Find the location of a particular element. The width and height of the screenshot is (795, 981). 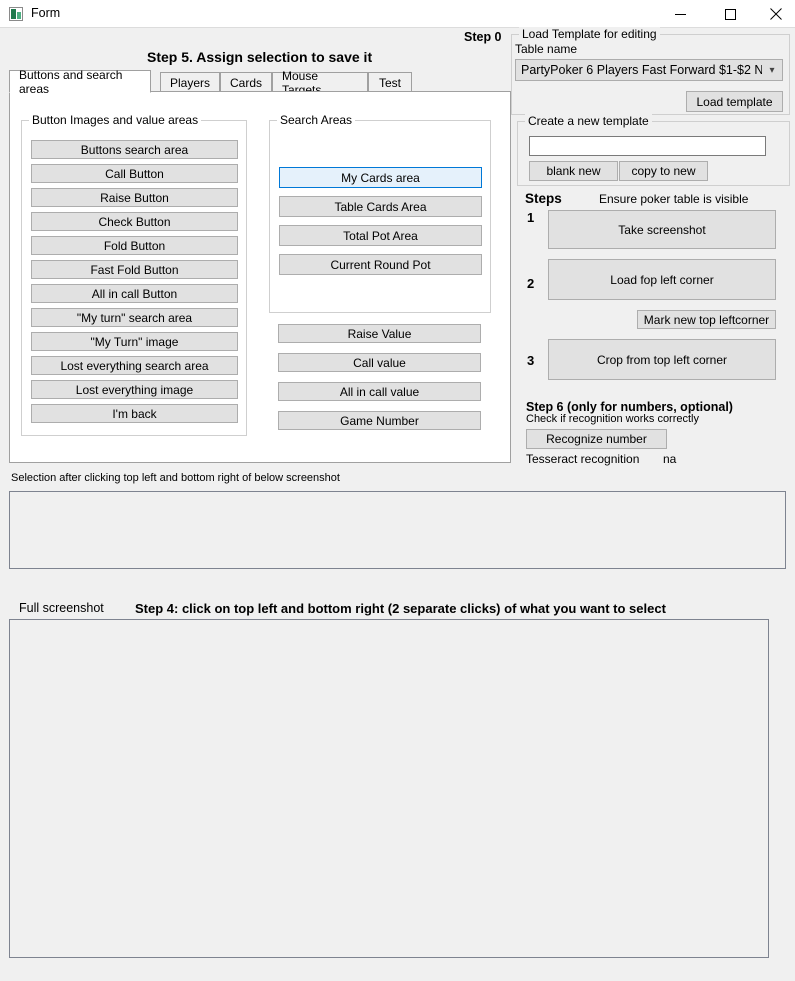

button-label: blank new is located at coordinates (573, 171).